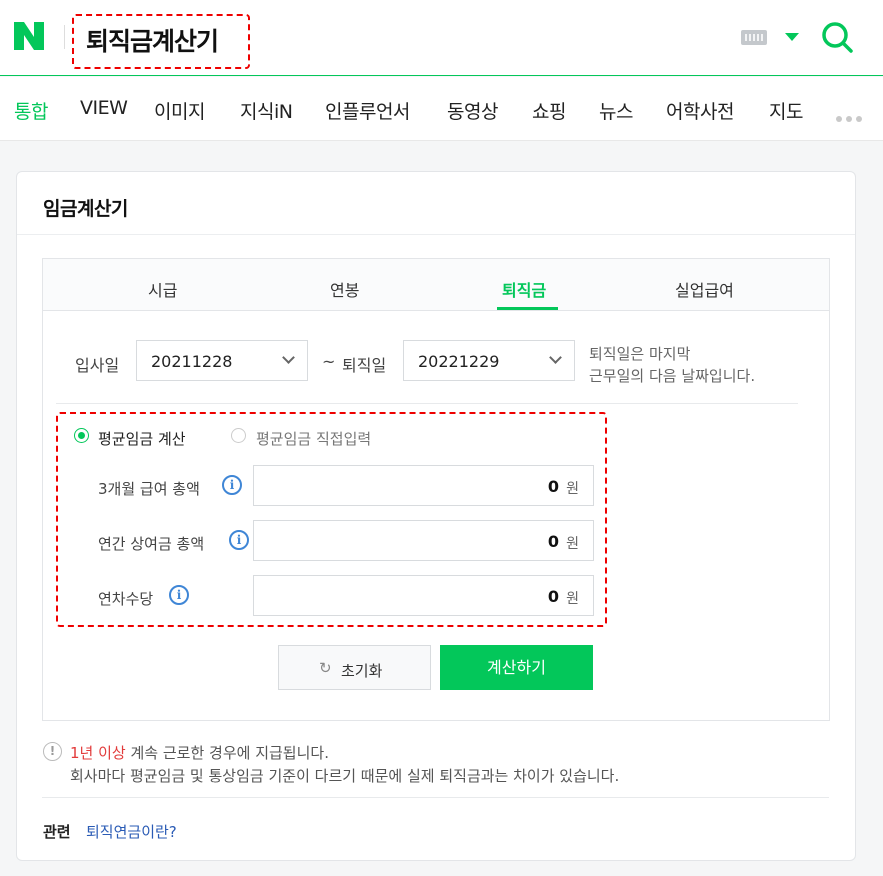 This screenshot has width=883, height=876. I want to click on notice-line-1: 1년 이상 계속 근로한 경우에 지급됩니다., so click(199, 752).